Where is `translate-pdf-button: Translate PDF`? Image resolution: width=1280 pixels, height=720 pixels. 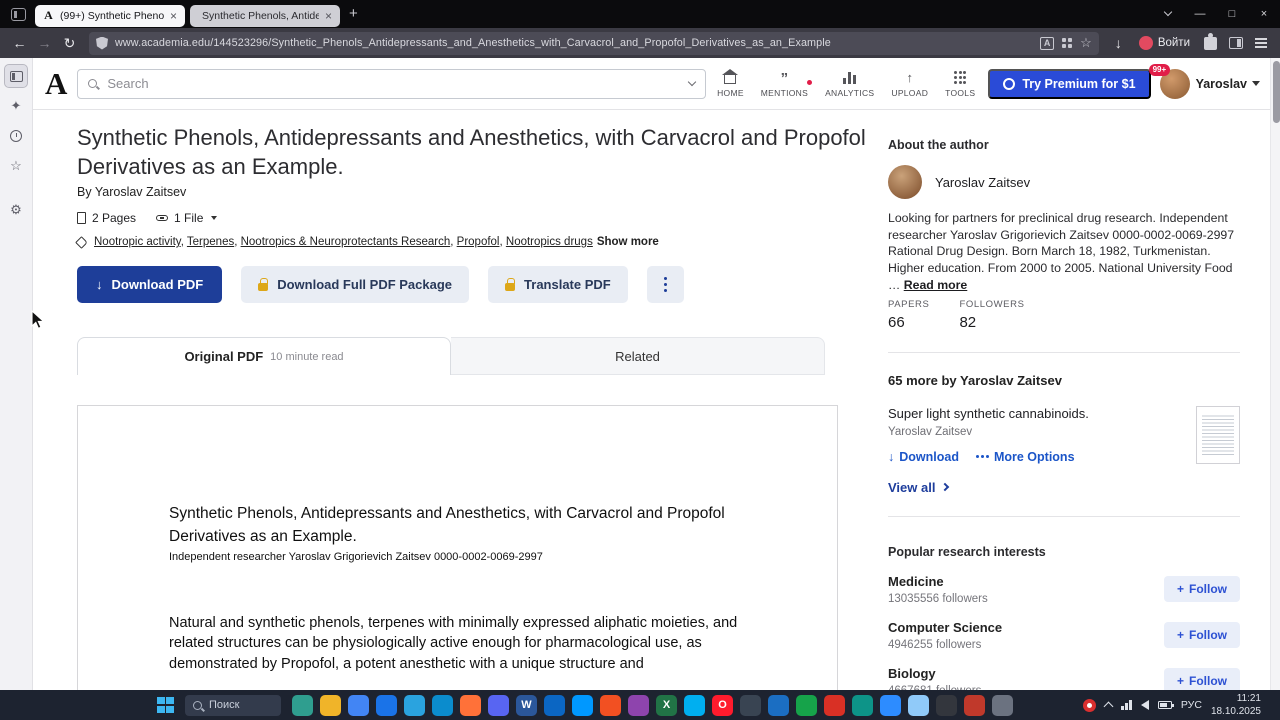 translate-pdf-button: Translate PDF is located at coordinates (558, 285).